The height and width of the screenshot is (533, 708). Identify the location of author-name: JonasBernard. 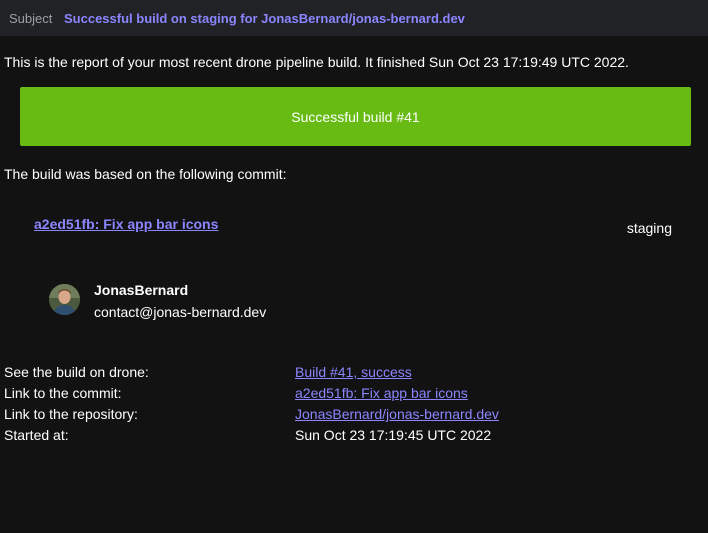
(141, 290).